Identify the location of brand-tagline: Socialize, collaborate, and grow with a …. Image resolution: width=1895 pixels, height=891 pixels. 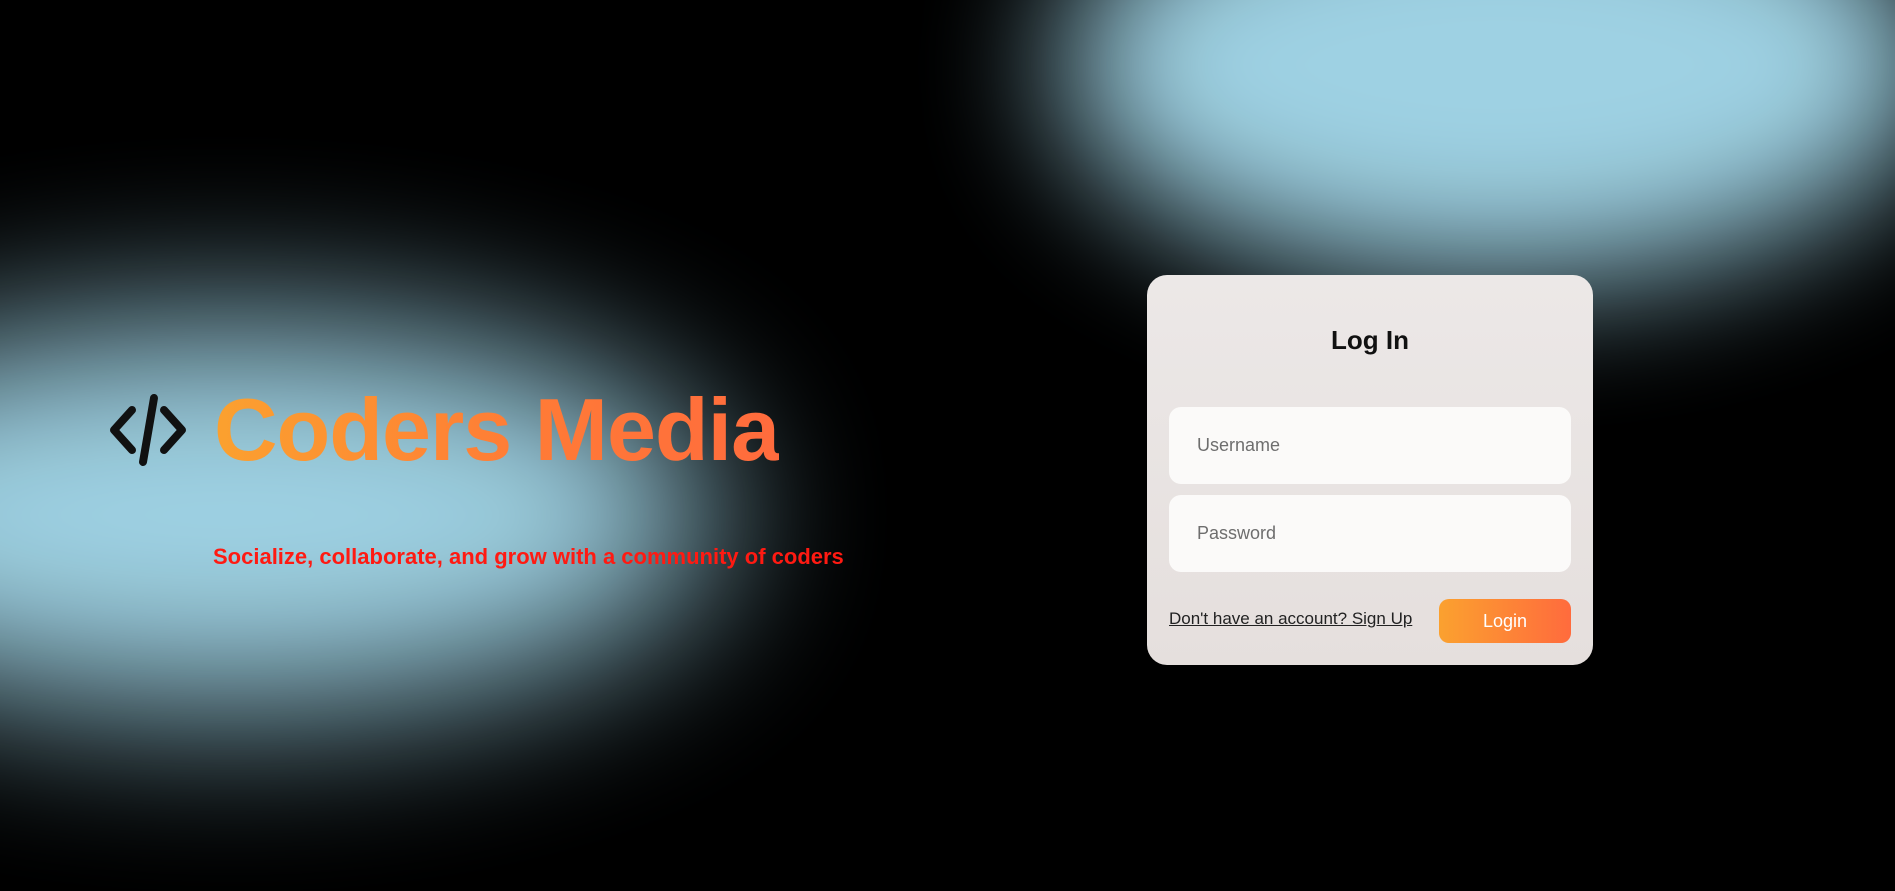
(528, 556).